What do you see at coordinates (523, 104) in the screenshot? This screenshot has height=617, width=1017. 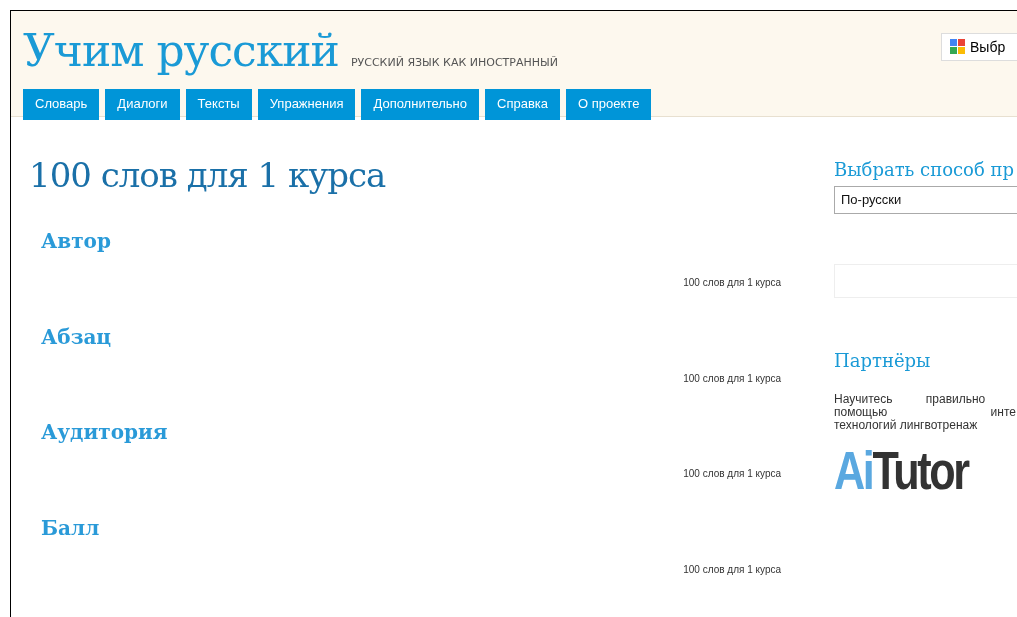 I see `nav-tab: Справка` at bounding box center [523, 104].